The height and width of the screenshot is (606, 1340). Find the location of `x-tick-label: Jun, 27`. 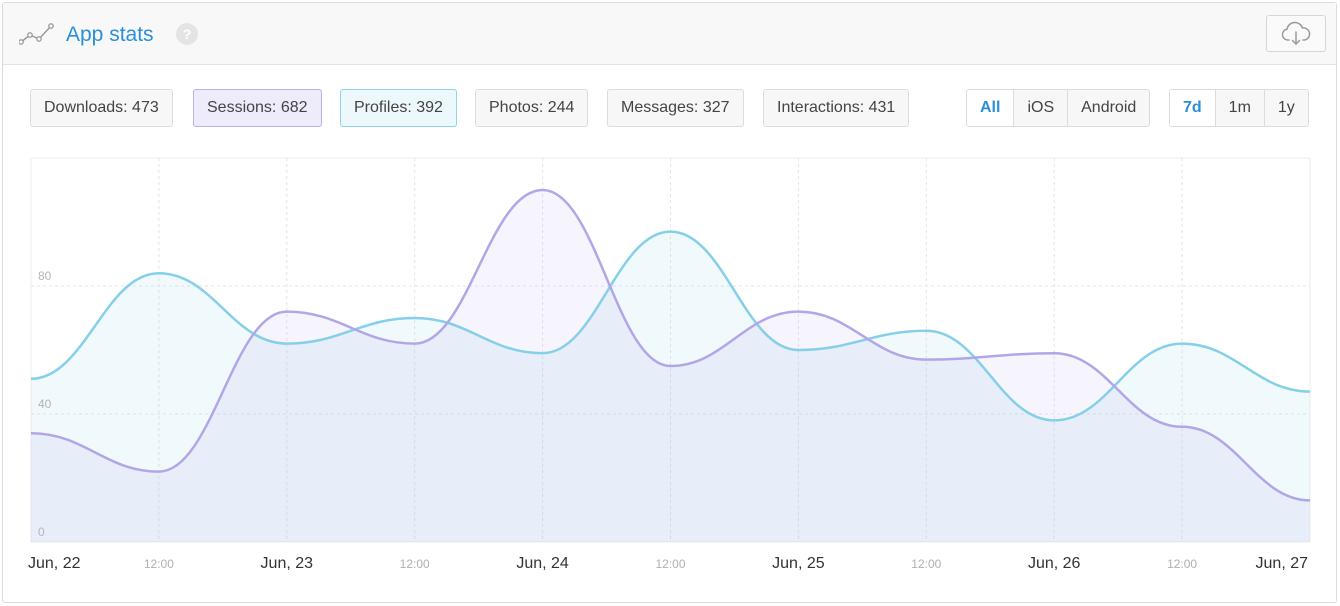

x-tick-label: Jun, 27 is located at coordinates (1282, 563).